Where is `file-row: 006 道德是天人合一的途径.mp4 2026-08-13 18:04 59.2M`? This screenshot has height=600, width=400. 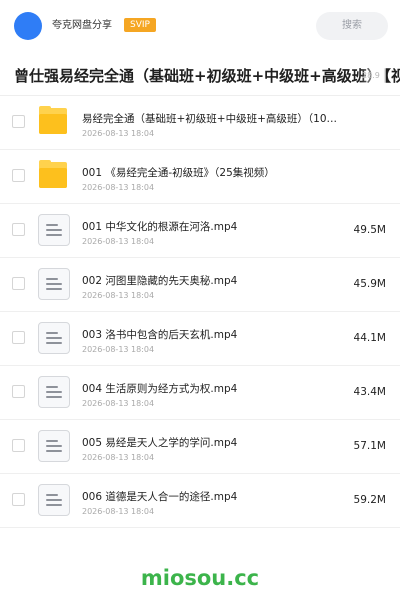
file-row: 006 道德是天人合一的途径.mp4 2026-08-13 18:04 59.2M is located at coordinates (200, 501).